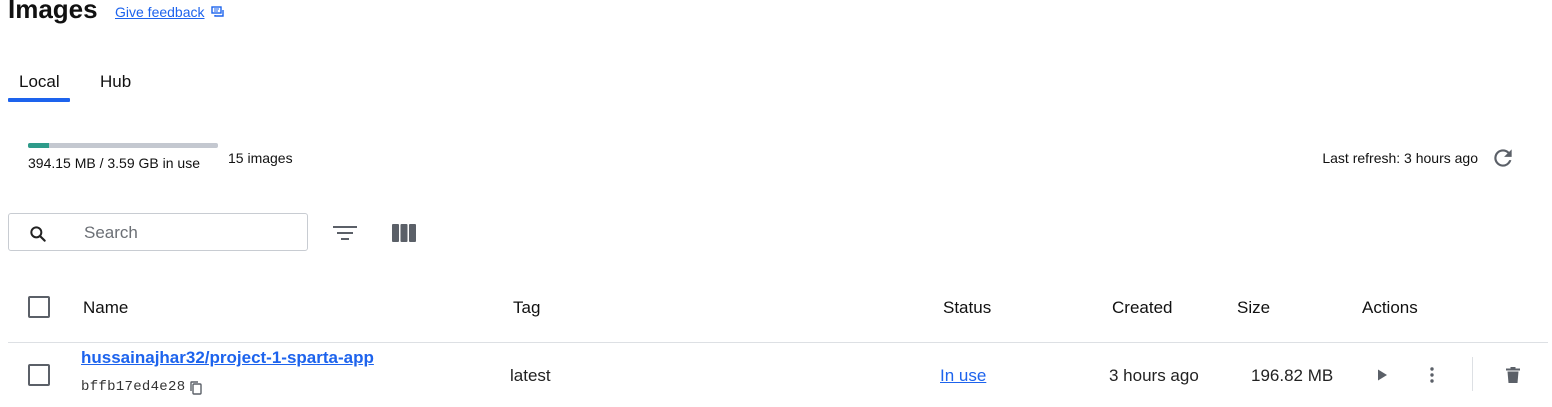 The height and width of the screenshot is (407, 1552). I want to click on column-header-name: Name, so click(105, 308).